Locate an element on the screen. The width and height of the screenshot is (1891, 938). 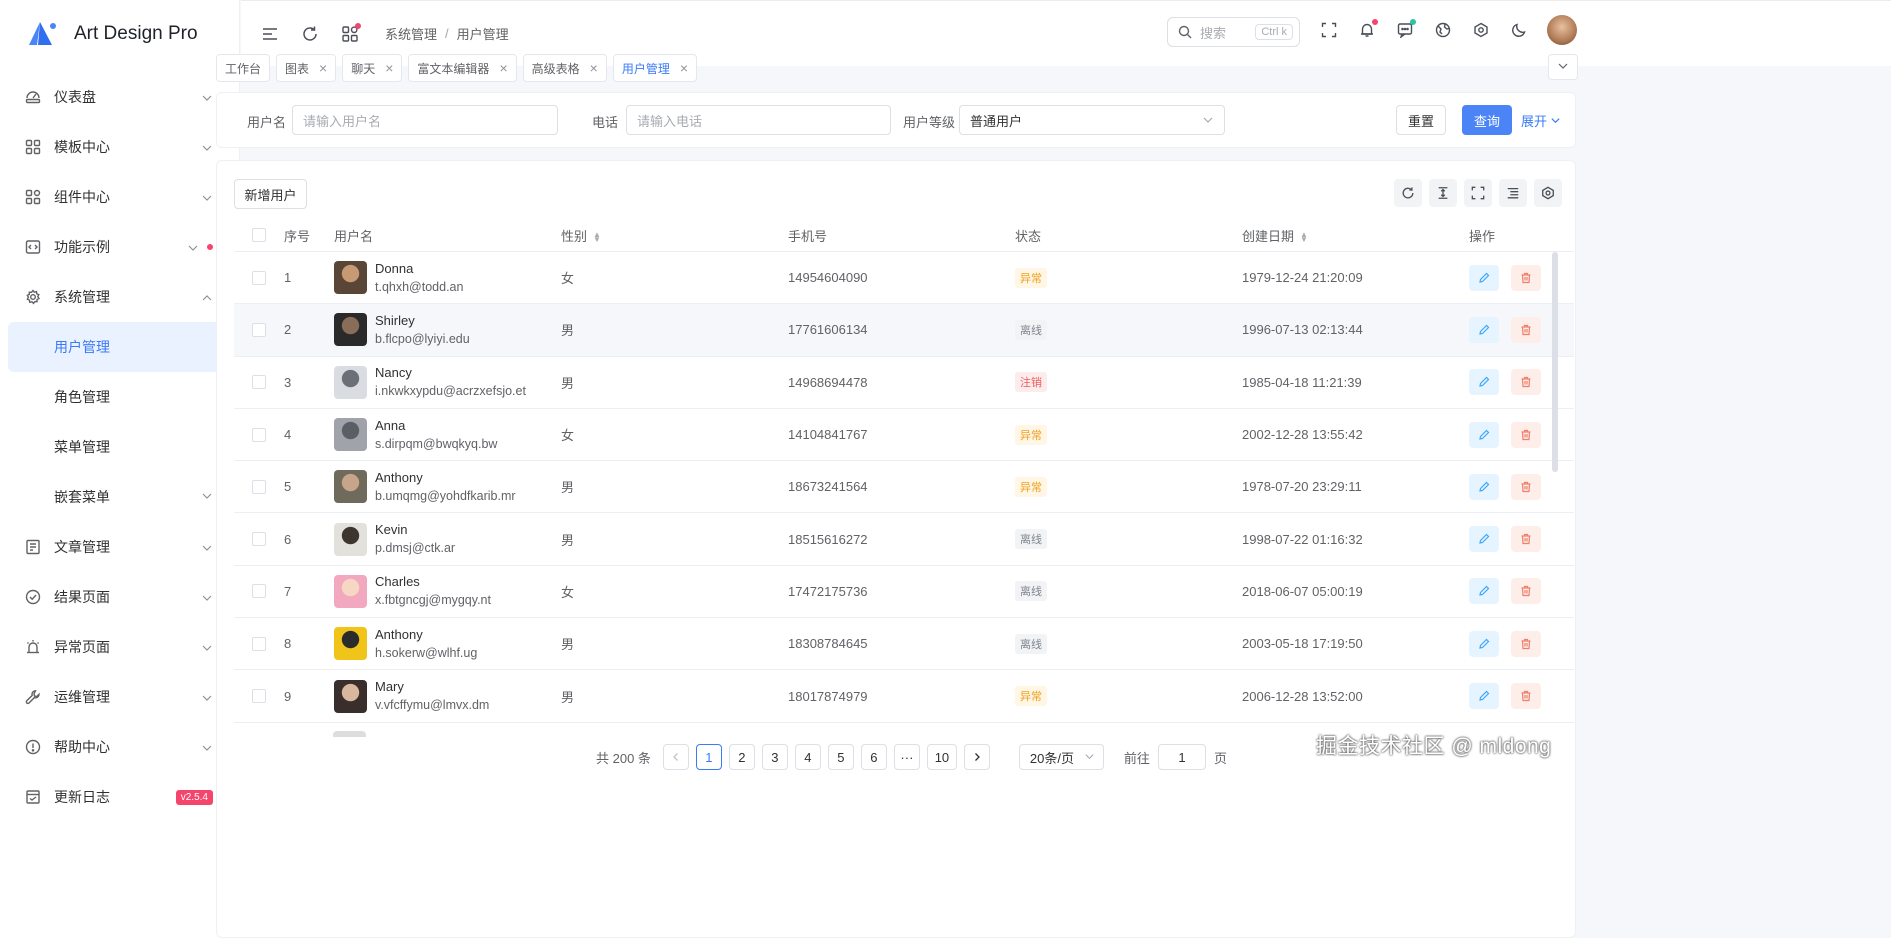
expand-button: 展开 is located at coordinates (1541, 120).